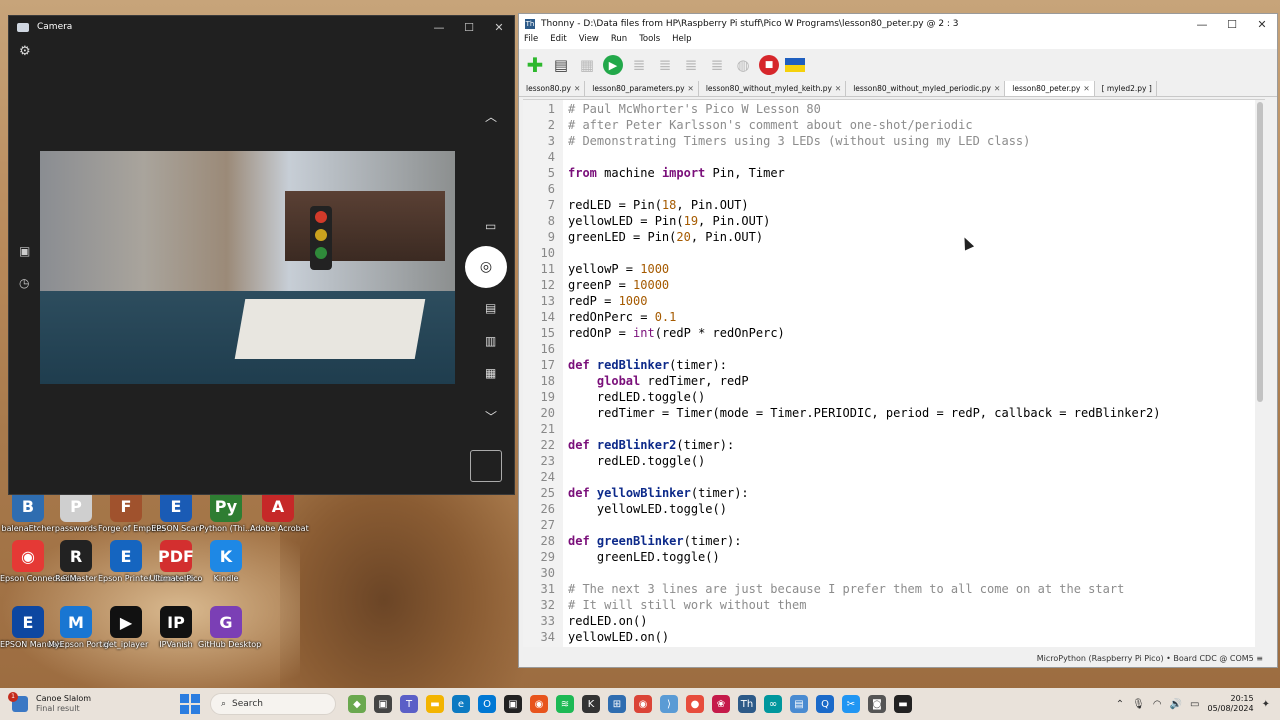 The image size is (1280, 720). Describe the element at coordinates (669, 221) in the screenshot. I see `code-line: yellowLED = Pin(19, Pin.OUT)` at that location.